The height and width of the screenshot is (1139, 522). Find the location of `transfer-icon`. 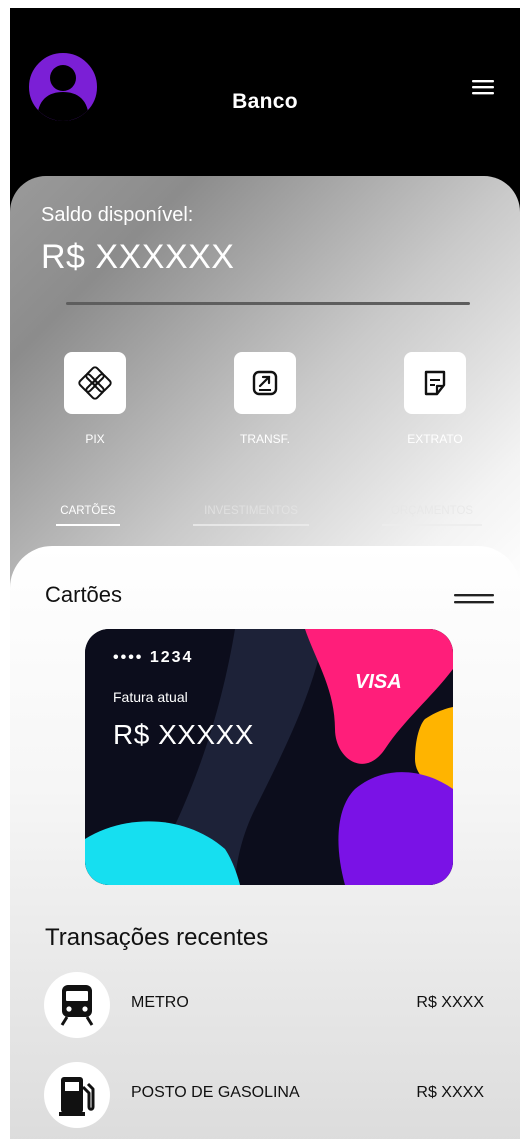

transfer-icon is located at coordinates (265, 383).